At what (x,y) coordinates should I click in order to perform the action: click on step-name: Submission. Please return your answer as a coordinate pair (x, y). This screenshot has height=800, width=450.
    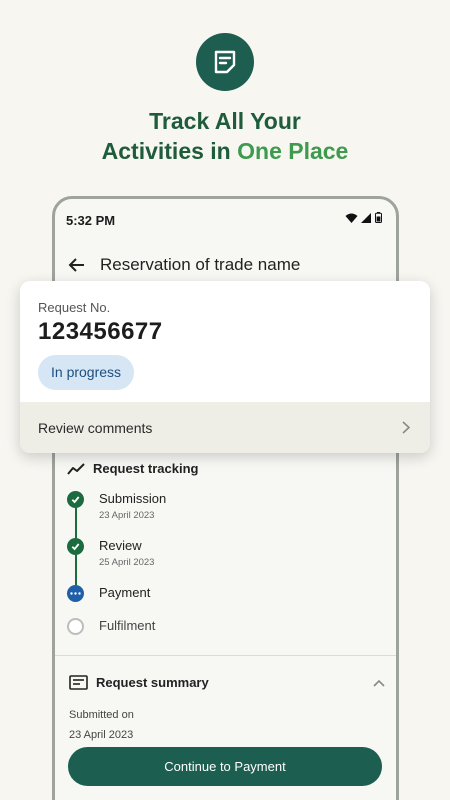
    Looking at the image, I should click on (133, 498).